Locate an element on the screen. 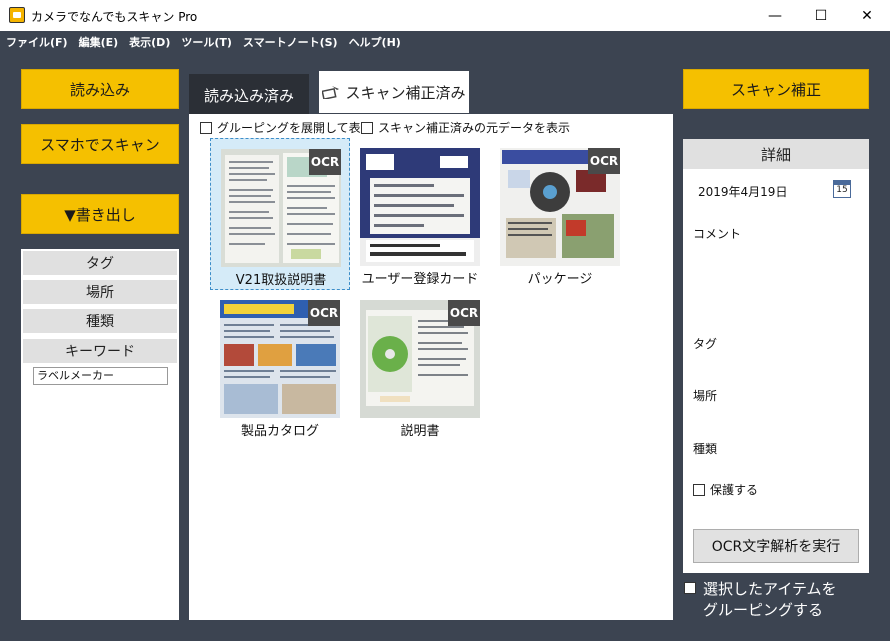 The image size is (890, 641). export-button: ▼書き出し is located at coordinates (100, 214).